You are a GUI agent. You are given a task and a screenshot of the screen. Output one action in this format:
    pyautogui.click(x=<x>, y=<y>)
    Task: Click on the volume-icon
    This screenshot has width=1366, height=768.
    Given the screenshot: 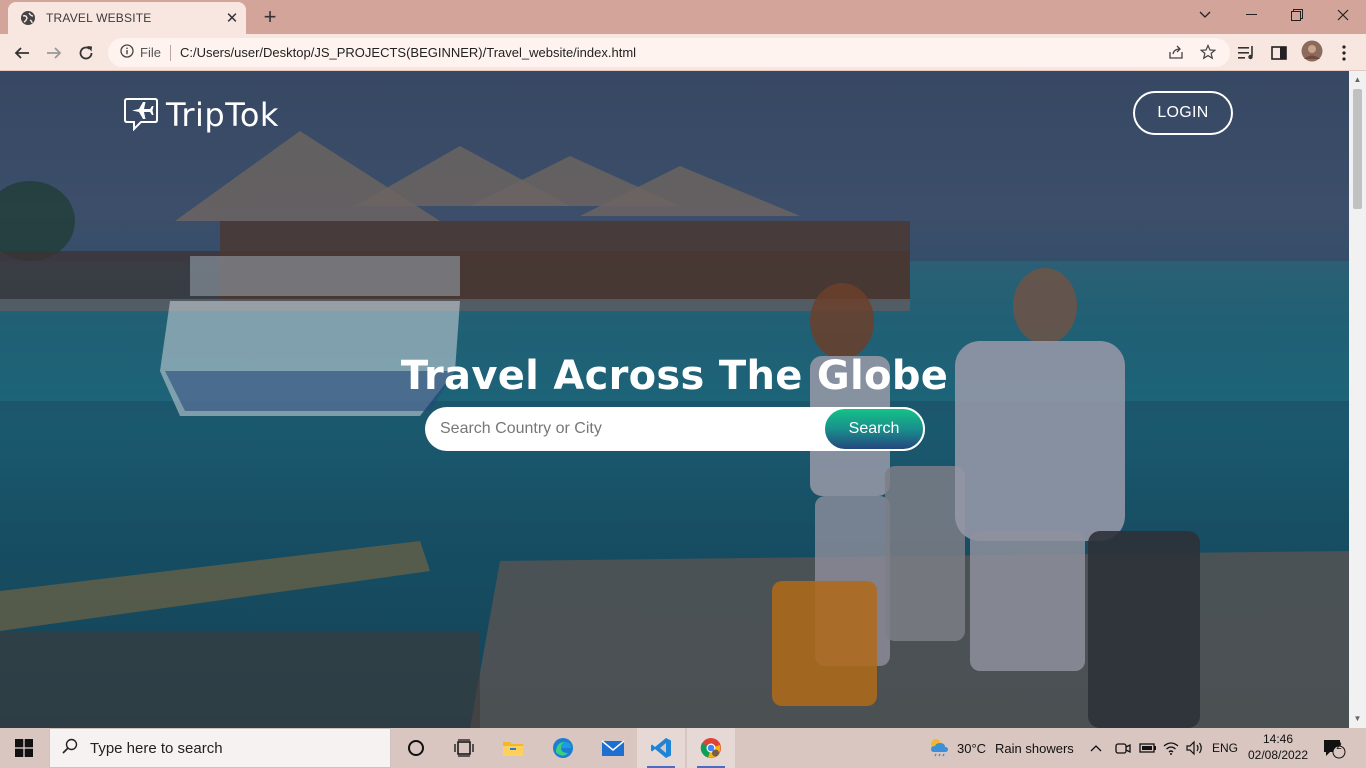 What is the action you would take?
    pyautogui.click(x=1195, y=748)
    